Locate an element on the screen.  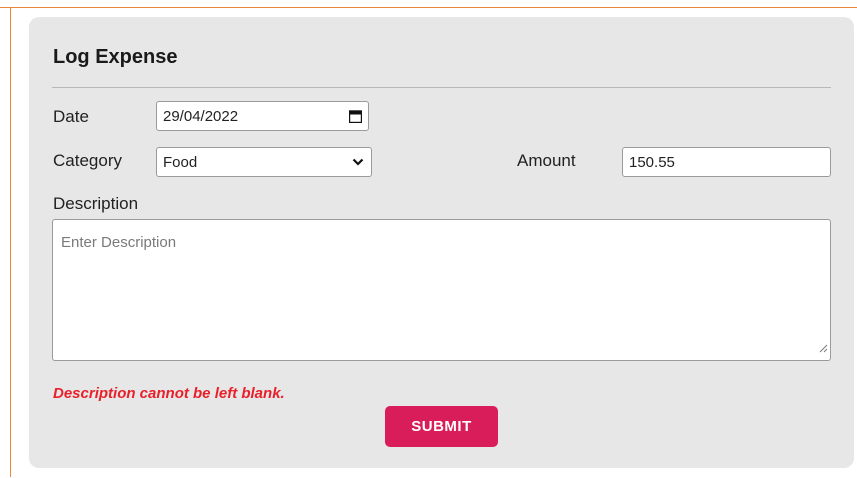
resize-grip-icon is located at coordinates (823, 349).